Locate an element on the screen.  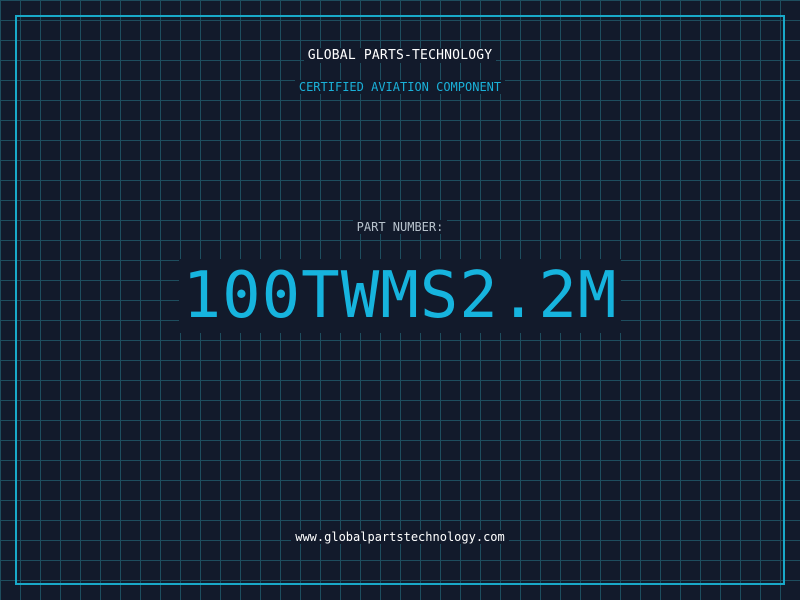
brand-title-text: GLOBAL PARTS-TECHNOLOGY is located at coordinates (400, 55).